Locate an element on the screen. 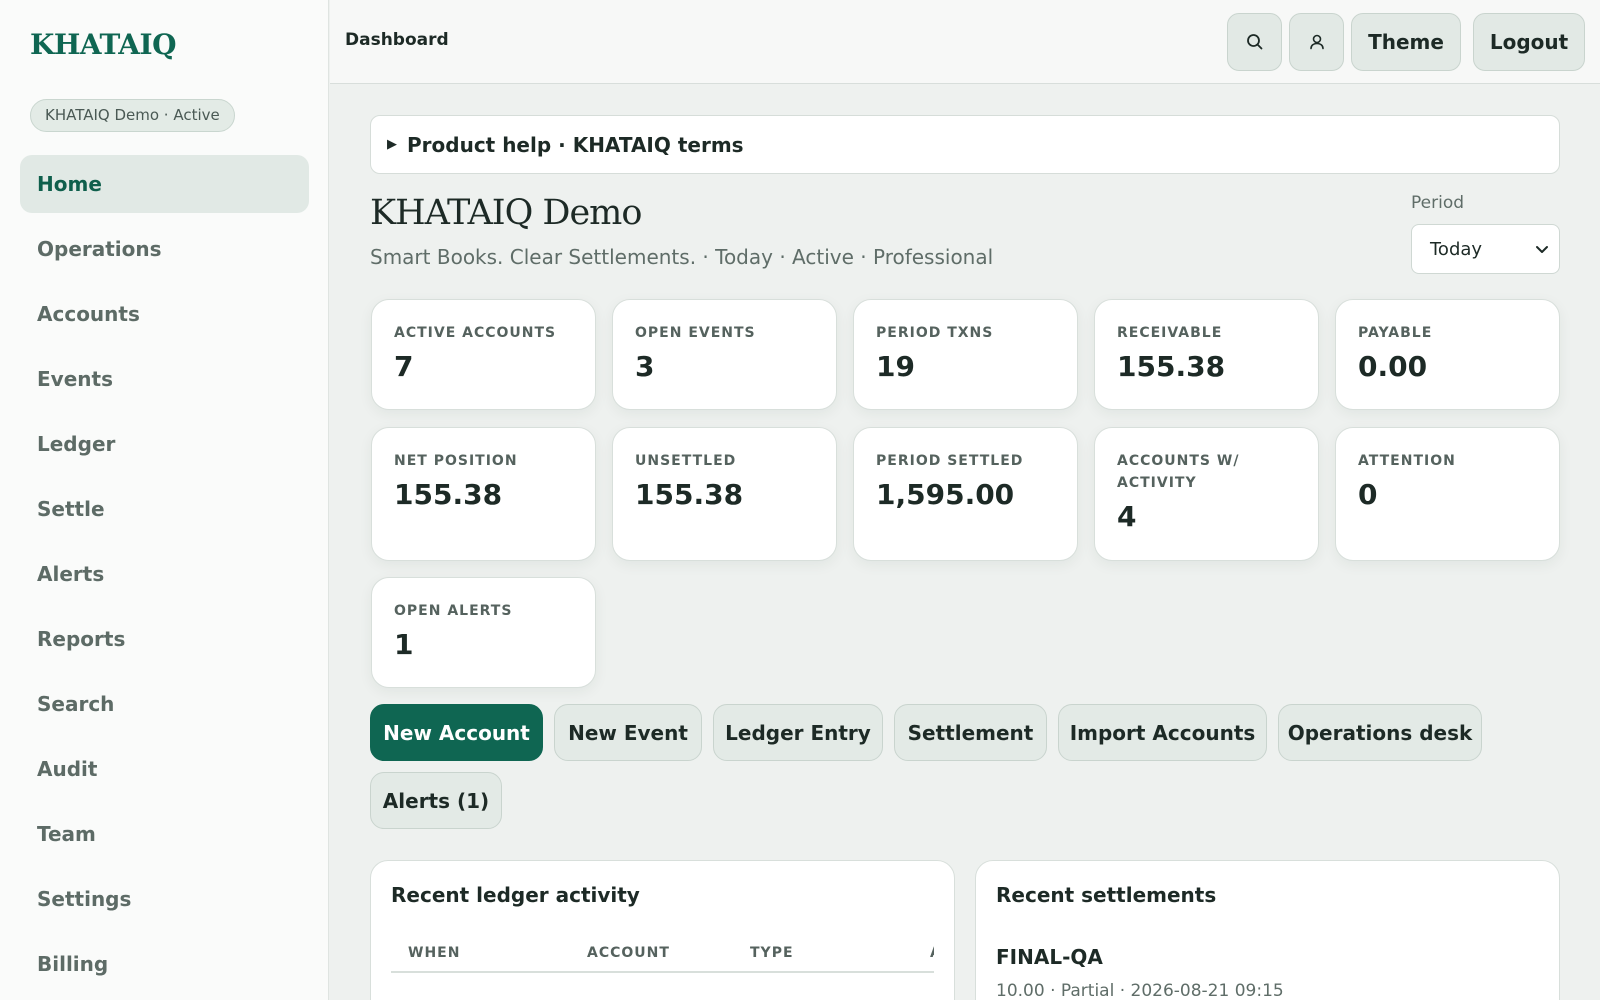 The width and height of the screenshot is (1600, 1000). profile-button is located at coordinates (1316, 42).